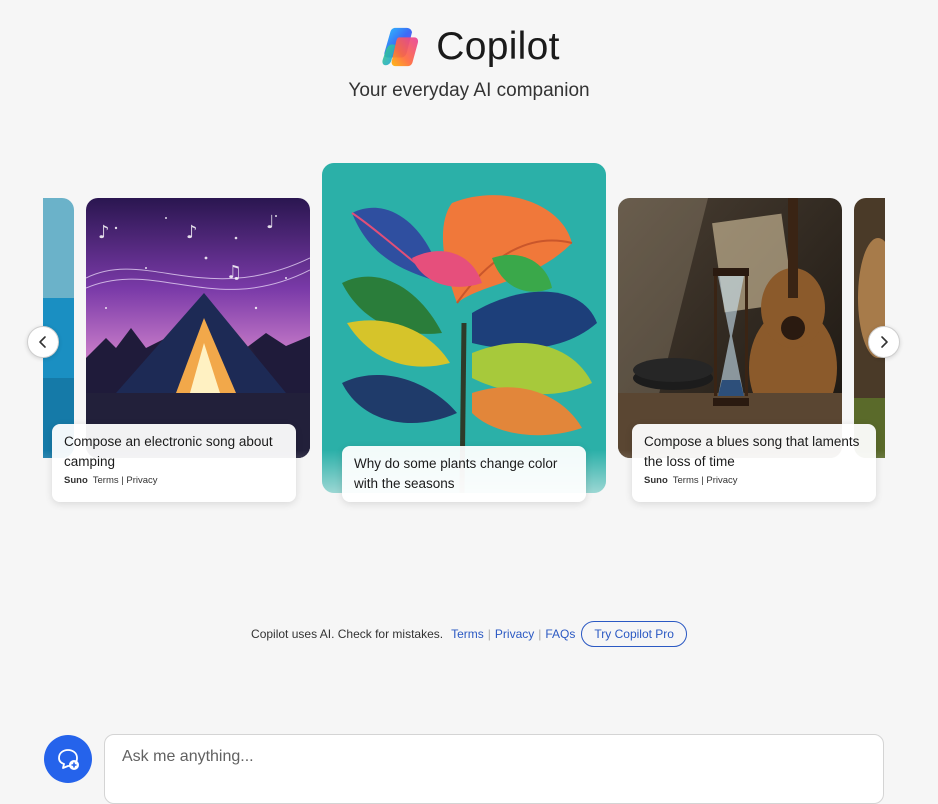  I want to click on plant-painting-image, so click(464, 328).